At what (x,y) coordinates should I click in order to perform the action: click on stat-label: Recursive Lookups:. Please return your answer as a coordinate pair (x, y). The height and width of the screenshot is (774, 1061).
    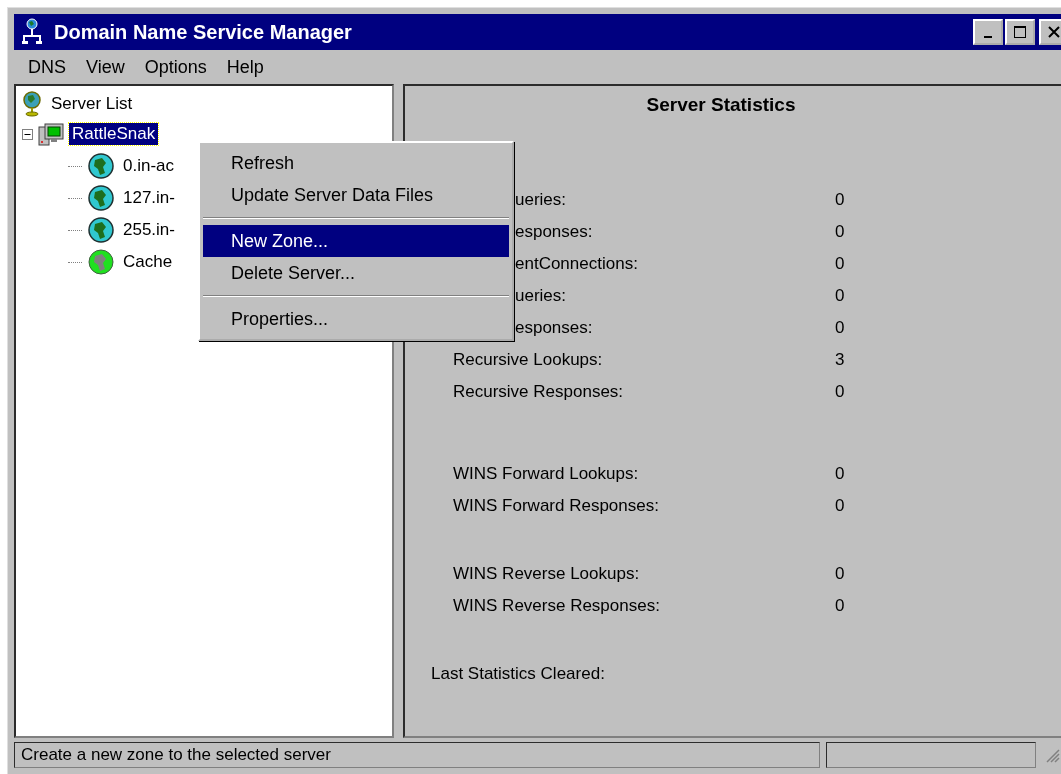
    Looking at the image, I should click on (528, 360).